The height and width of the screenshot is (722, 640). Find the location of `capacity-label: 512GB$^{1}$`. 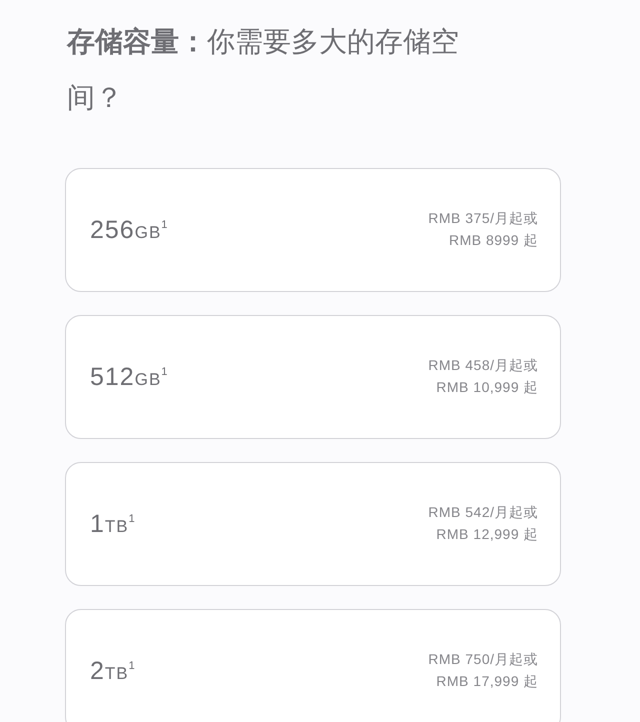

capacity-label: 512GB$^{1}$ is located at coordinates (129, 377).